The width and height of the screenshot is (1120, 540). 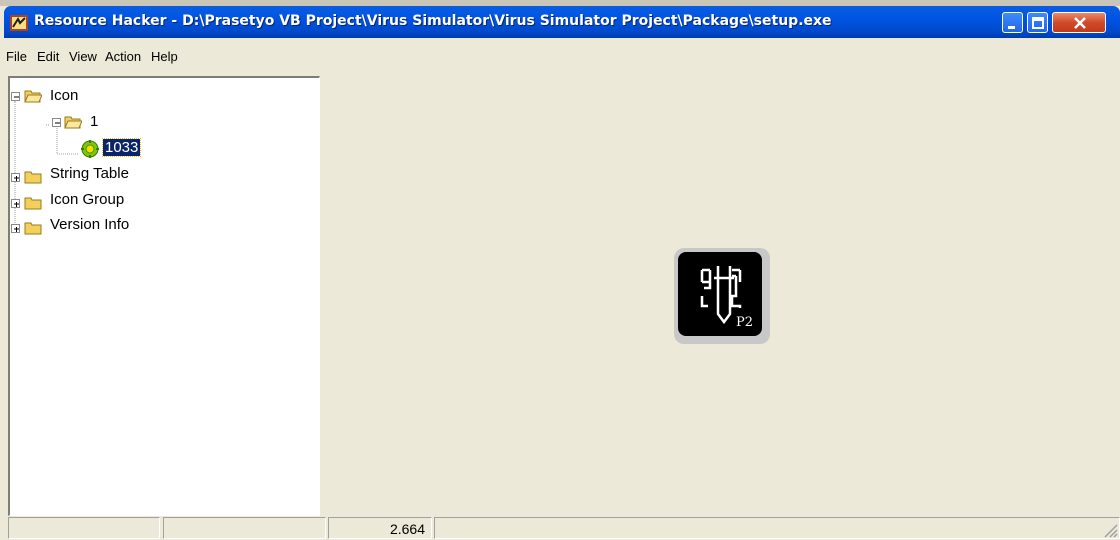 What do you see at coordinates (15, 203) in the screenshot?
I see `expand-icon-icon-group` at bounding box center [15, 203].